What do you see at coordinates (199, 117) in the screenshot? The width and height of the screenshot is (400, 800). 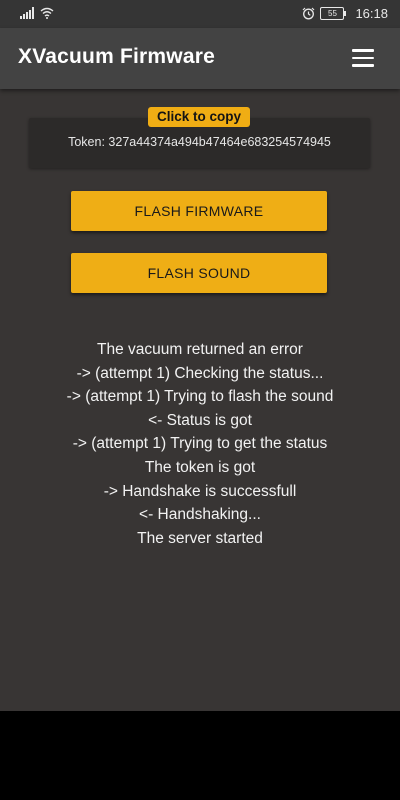 I see `click-to-copy-badge: Click to copy` at bounding box center [199, 117].